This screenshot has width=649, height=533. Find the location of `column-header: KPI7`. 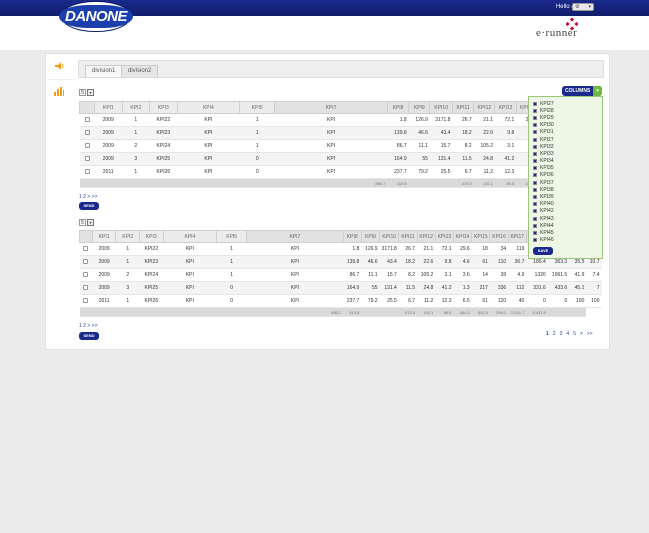

column-header: KPI7 is located at coordinates (331, 107).